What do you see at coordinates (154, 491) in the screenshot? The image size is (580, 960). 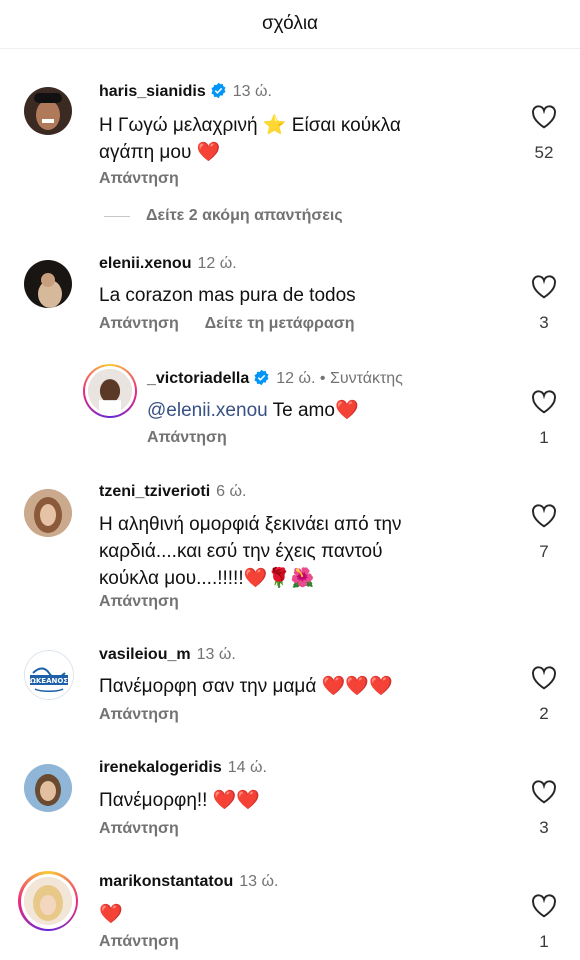 I see `username: tzeni_tziverioti` at bounding box center [154, 491].